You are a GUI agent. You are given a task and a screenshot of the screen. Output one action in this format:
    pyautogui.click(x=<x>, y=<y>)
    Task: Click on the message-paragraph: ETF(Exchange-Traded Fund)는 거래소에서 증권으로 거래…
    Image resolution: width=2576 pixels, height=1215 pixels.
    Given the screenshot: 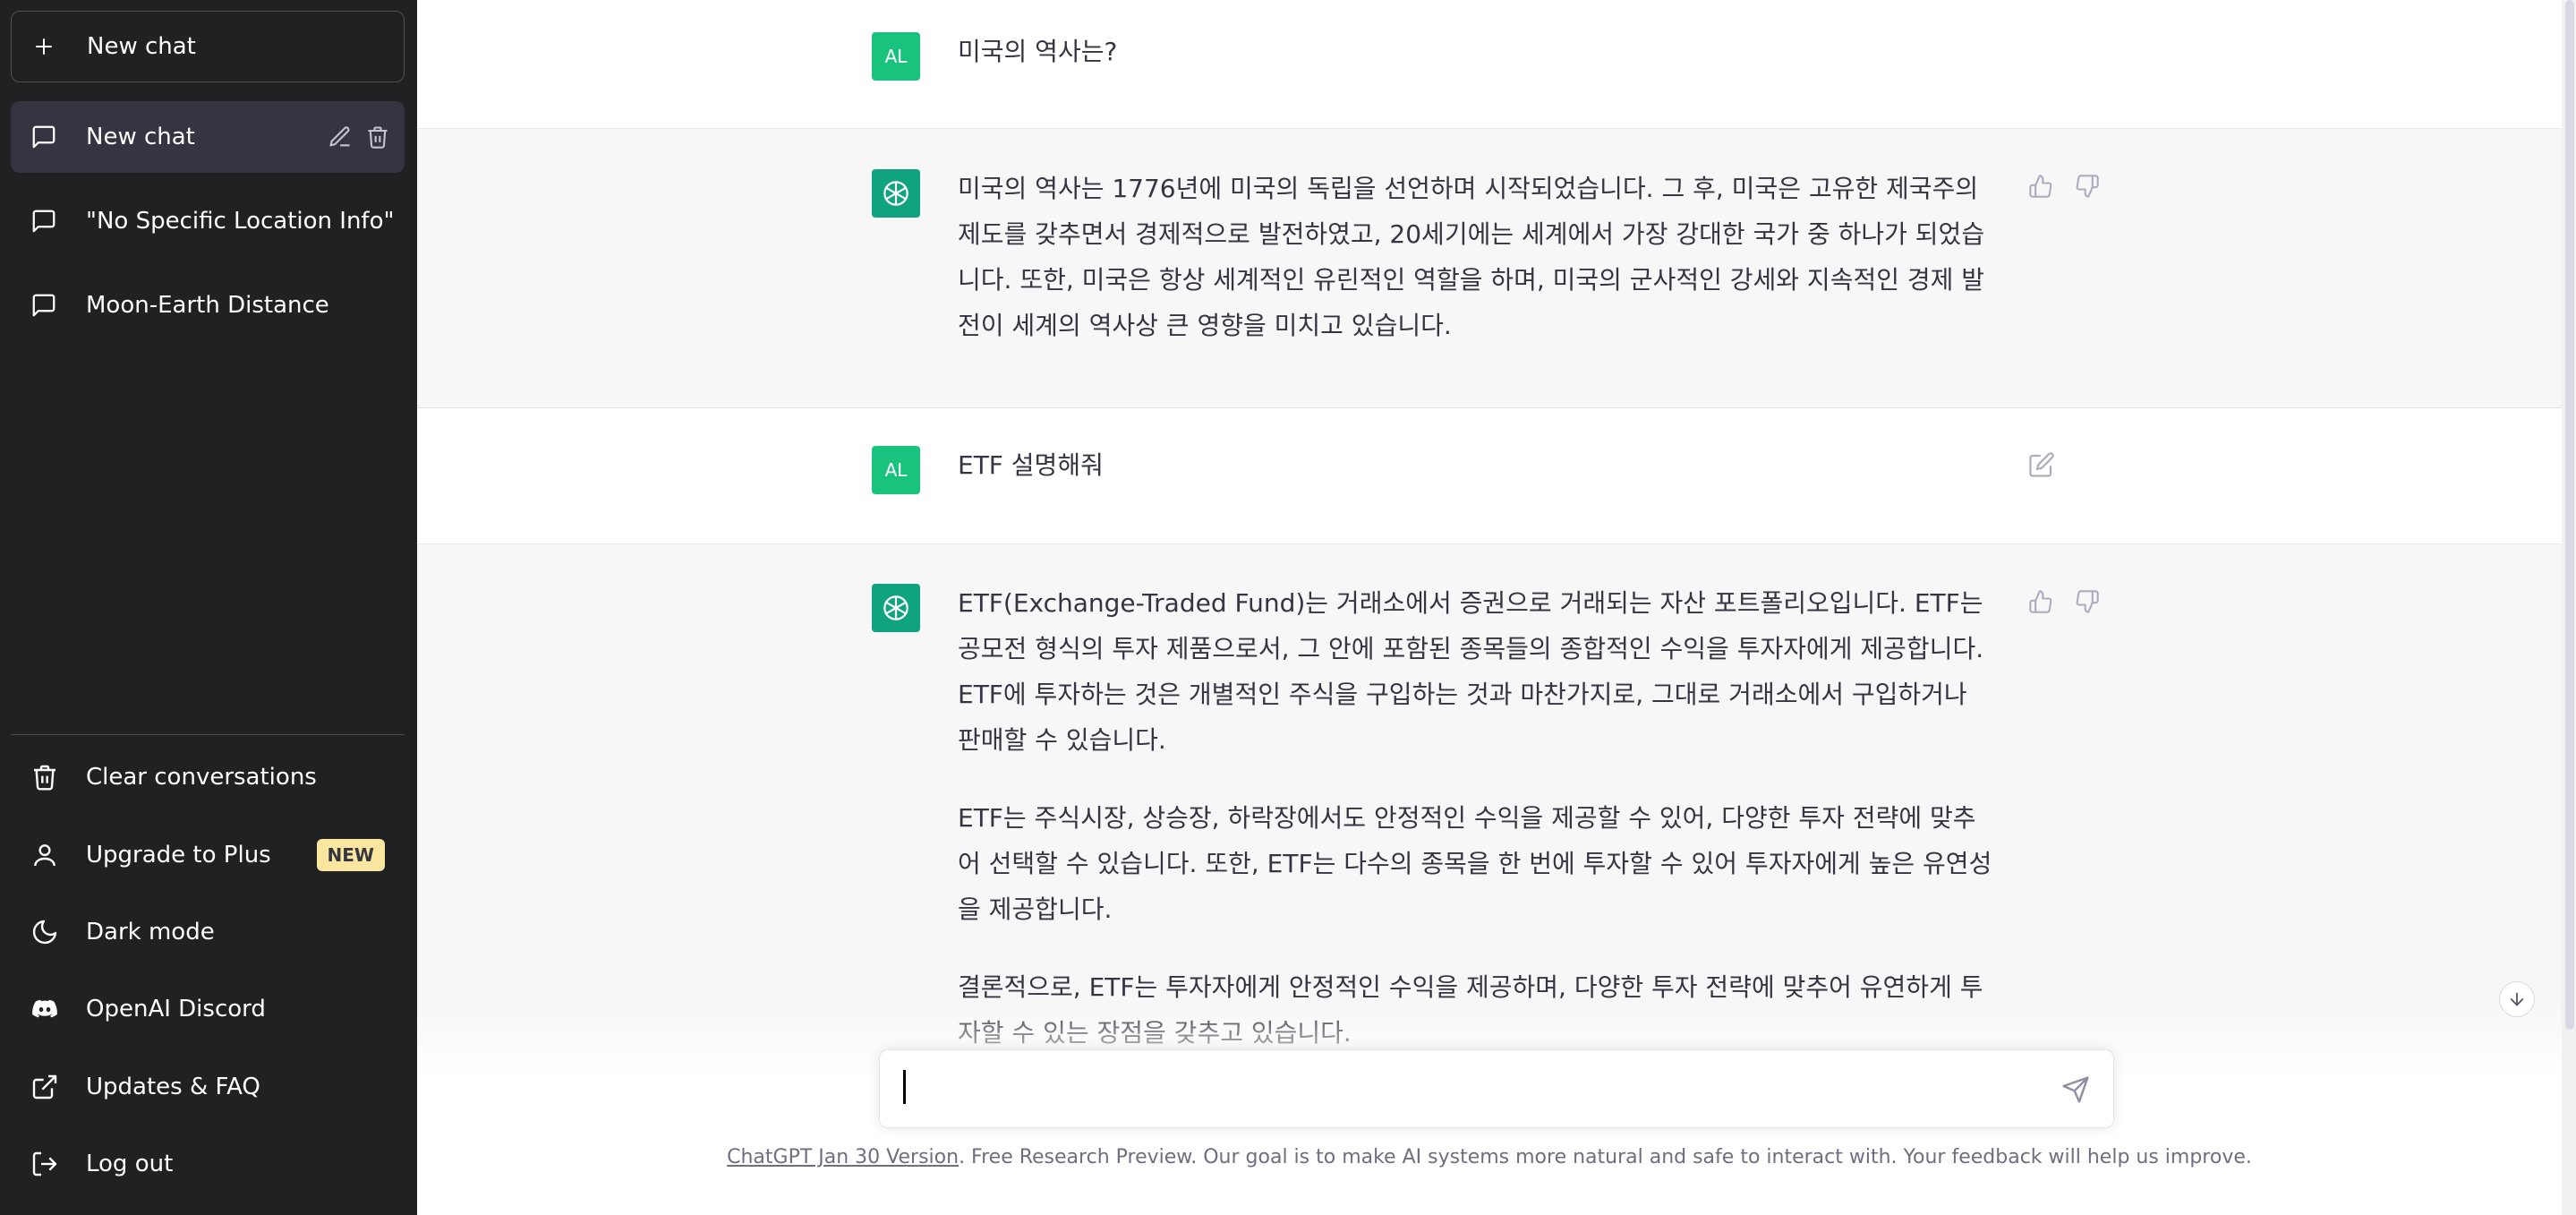 What is the action you would take?
    pyautogui.click(x=1471, y=671)
    